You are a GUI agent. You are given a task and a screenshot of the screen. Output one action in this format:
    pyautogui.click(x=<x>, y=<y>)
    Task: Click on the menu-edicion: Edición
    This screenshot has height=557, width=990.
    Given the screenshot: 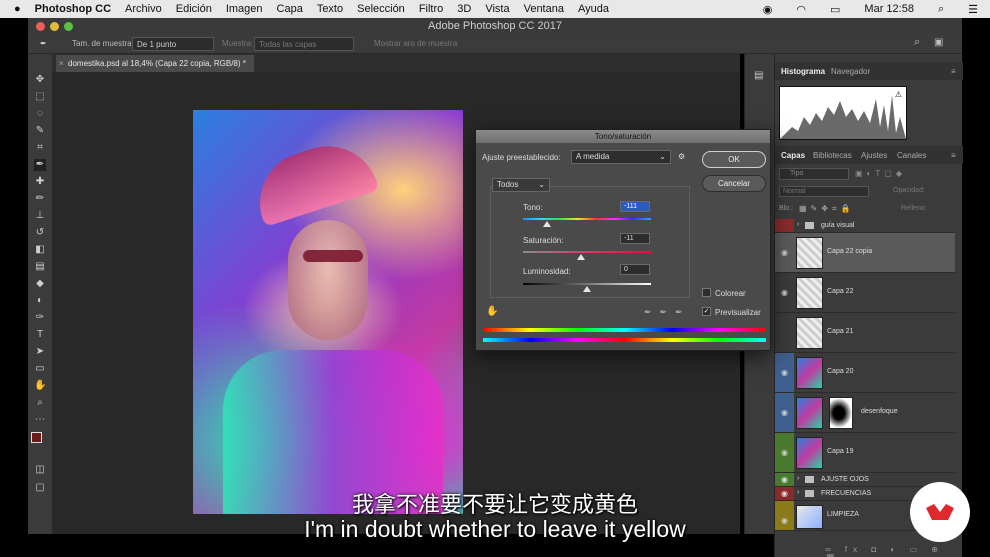 What is the action you would take?
    pyautogui.click(x=194, y=9)
    